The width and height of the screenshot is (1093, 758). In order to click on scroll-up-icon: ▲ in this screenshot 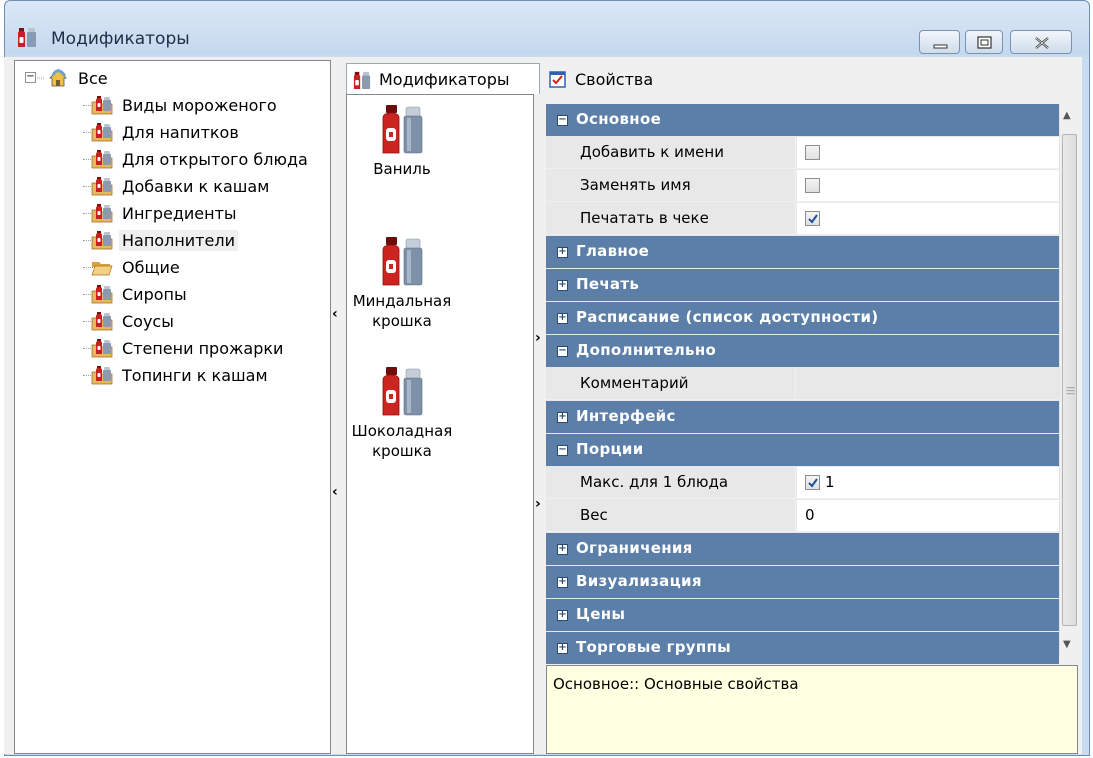, I will do `click(1067, 115)`.